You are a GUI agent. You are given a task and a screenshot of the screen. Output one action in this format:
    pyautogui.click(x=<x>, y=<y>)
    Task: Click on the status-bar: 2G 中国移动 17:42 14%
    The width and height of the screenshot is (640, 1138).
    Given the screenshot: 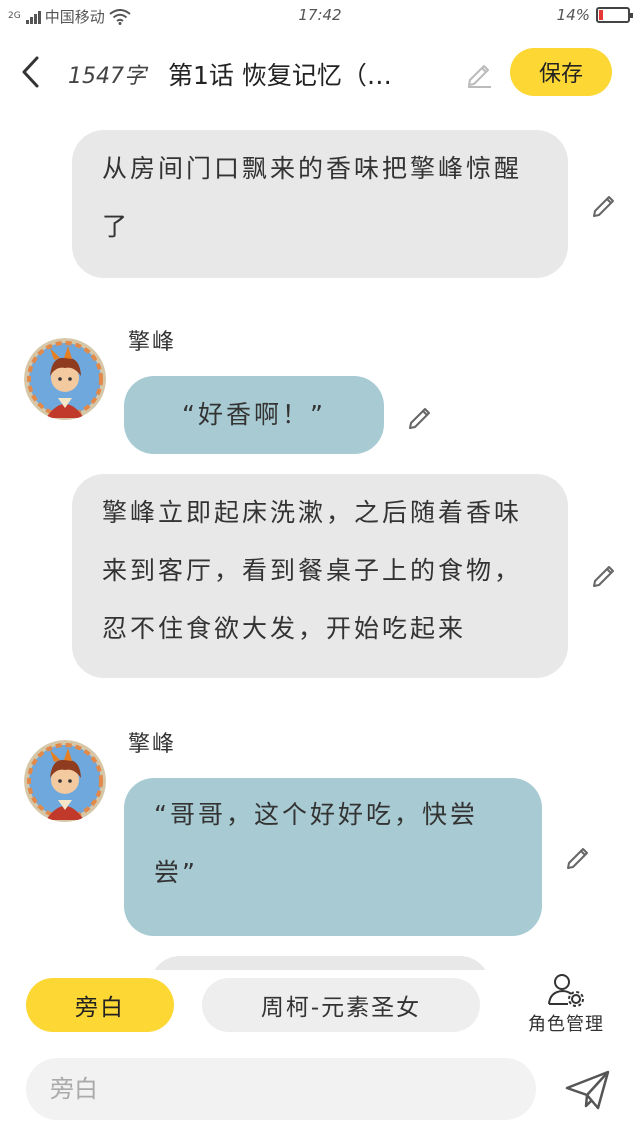 What is the action you would take?
    pyautogui.click(x=320, y=16)
    